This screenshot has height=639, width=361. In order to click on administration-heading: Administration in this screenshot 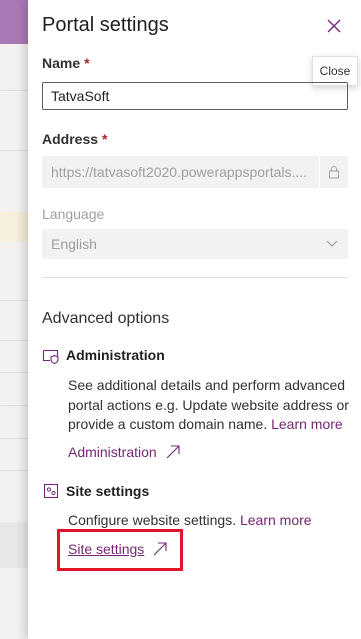, I will do `click(115, 355)`.